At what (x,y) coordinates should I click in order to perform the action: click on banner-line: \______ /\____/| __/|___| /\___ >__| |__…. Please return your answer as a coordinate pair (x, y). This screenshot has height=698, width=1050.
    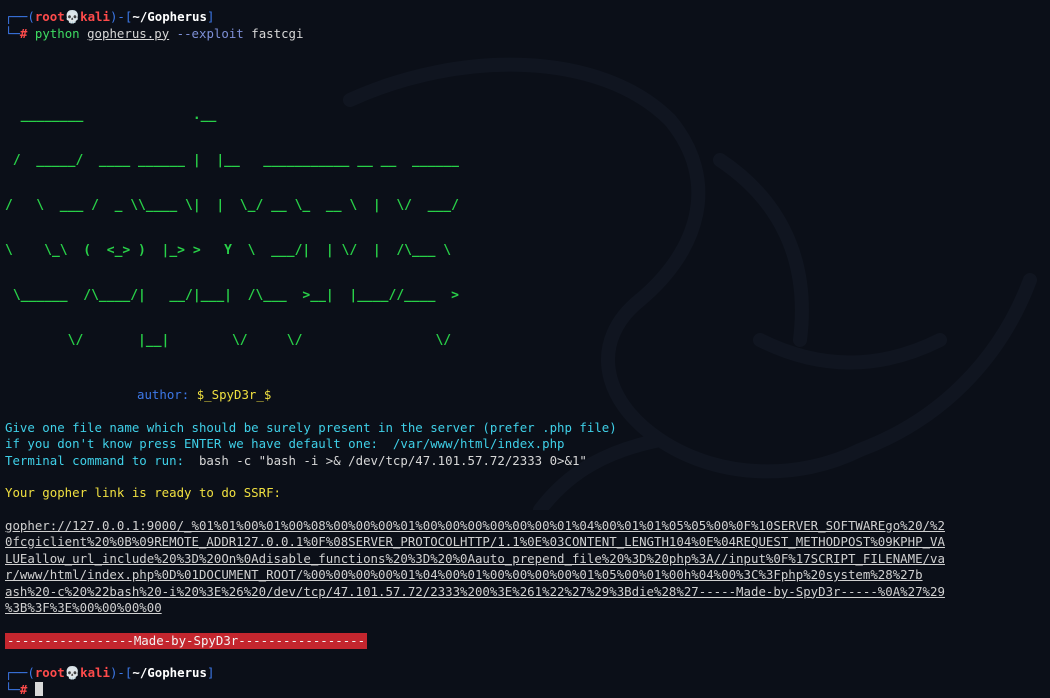
    Looking at the image, I should click on (526, 295).